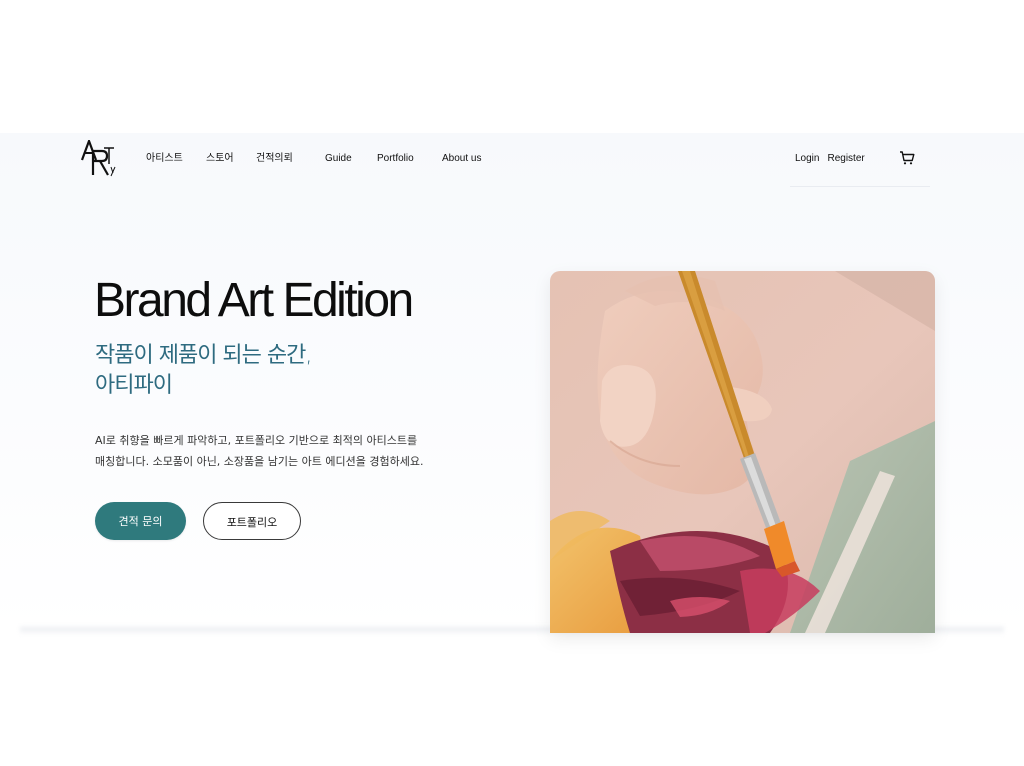 The width and height of the screenshot is (1024, 766). What do you see at coordinates (845, 159) in the screenshot?
I see `register-link: Register` at bounding box center [845, 159].